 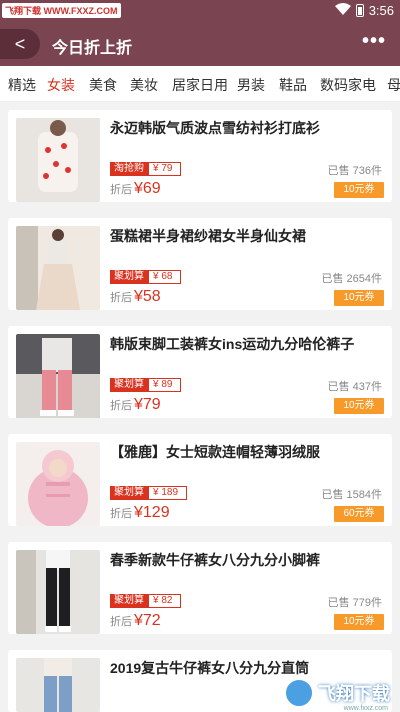 I want to click on tab-jingxuan: 精选, so click(x=22, y=85).